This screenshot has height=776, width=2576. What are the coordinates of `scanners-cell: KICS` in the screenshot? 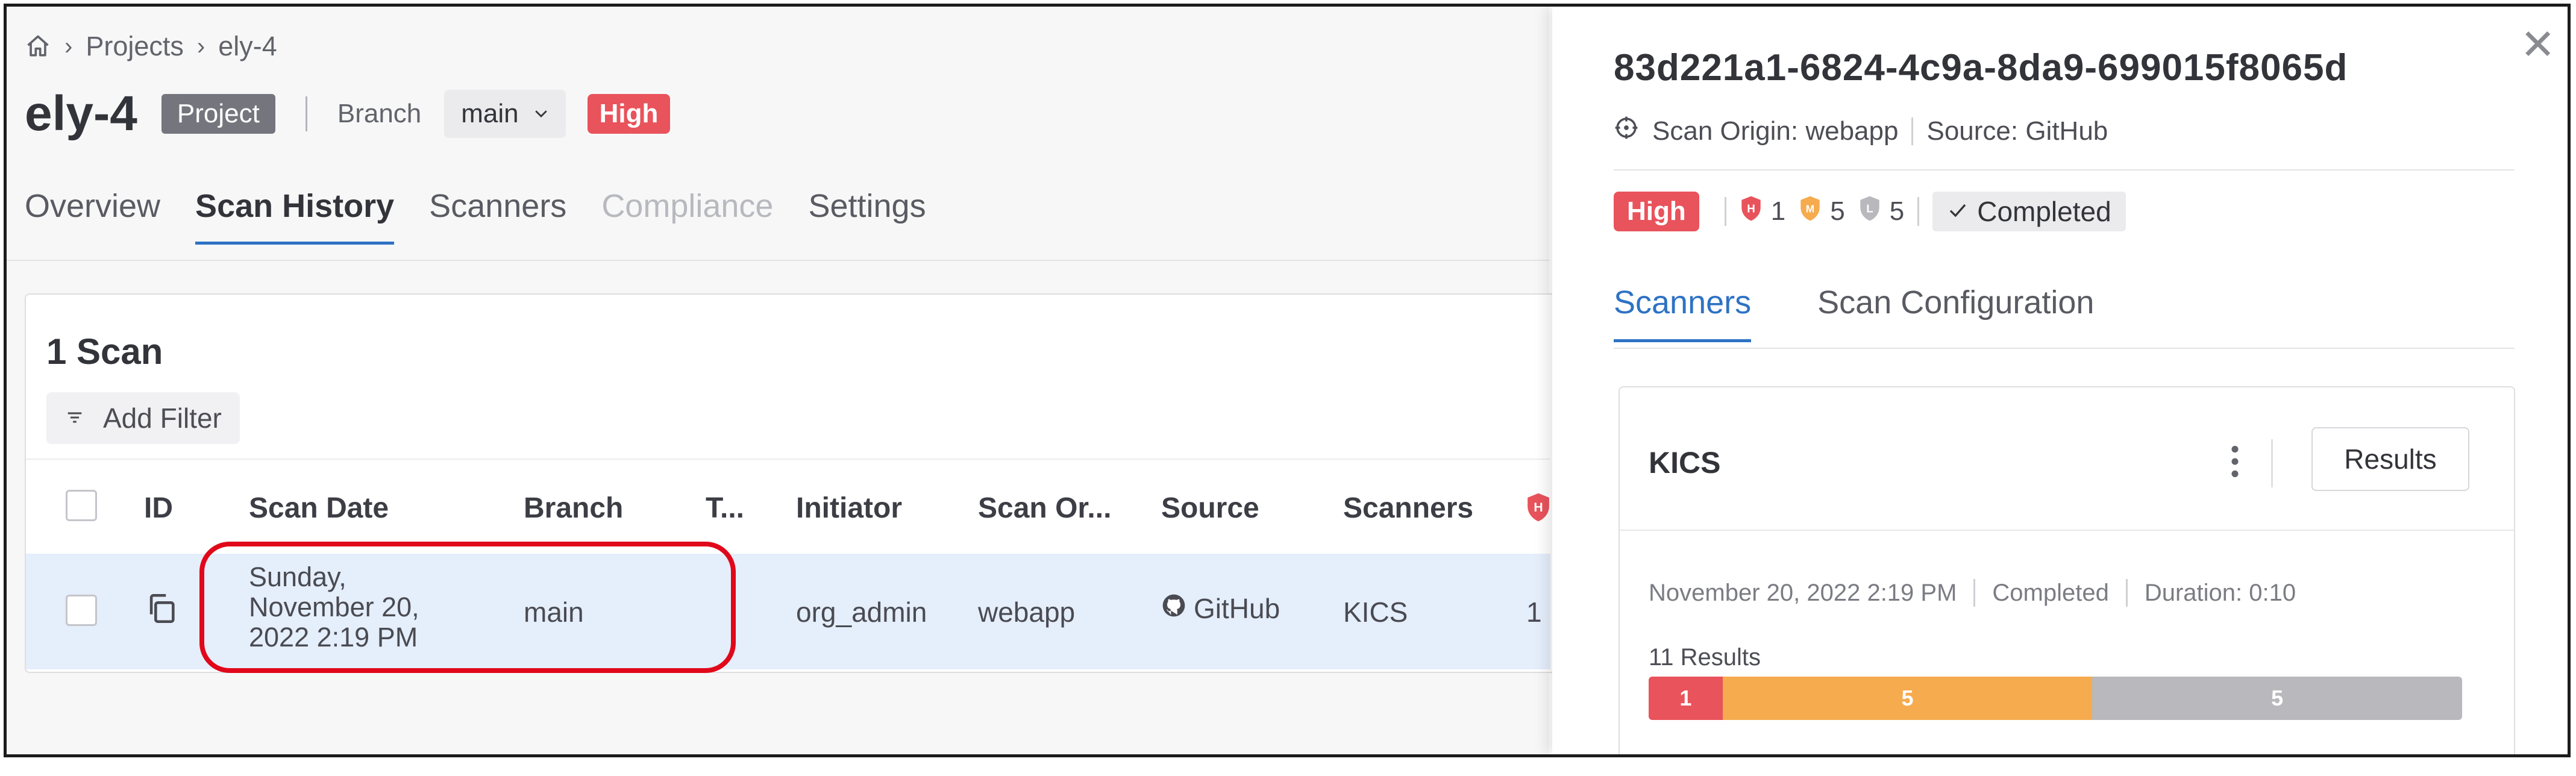 It's located at (1375, 612).